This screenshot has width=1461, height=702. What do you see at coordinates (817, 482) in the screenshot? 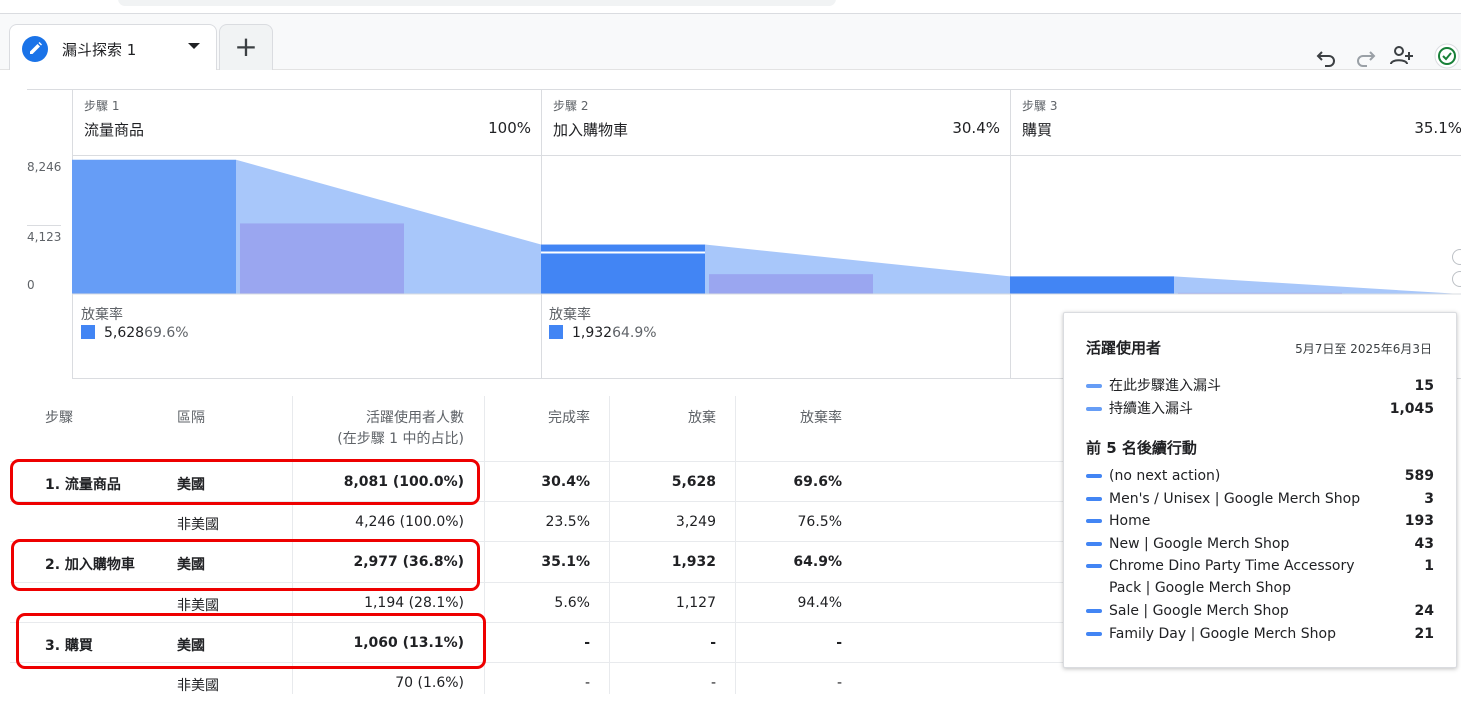
I see `cell-abandon-rate: 69.6%` at bounding box center [817, 482].